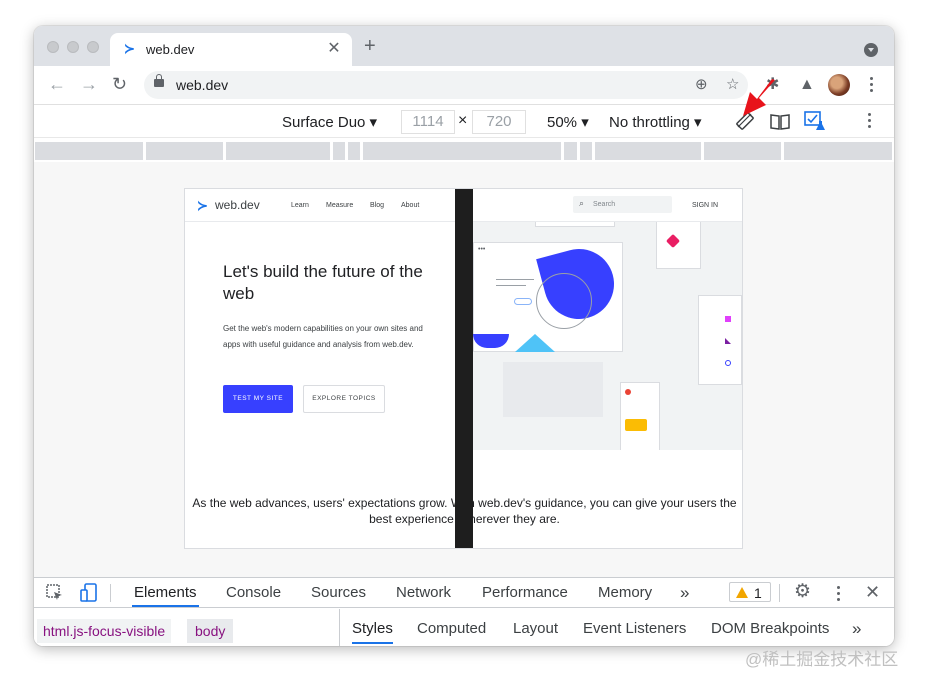 The width and height of the screenshot is (927, 687). Describe the element at coordinates (684, 594) in the screenshot. I see `more-tabs-icon: »` at that location.